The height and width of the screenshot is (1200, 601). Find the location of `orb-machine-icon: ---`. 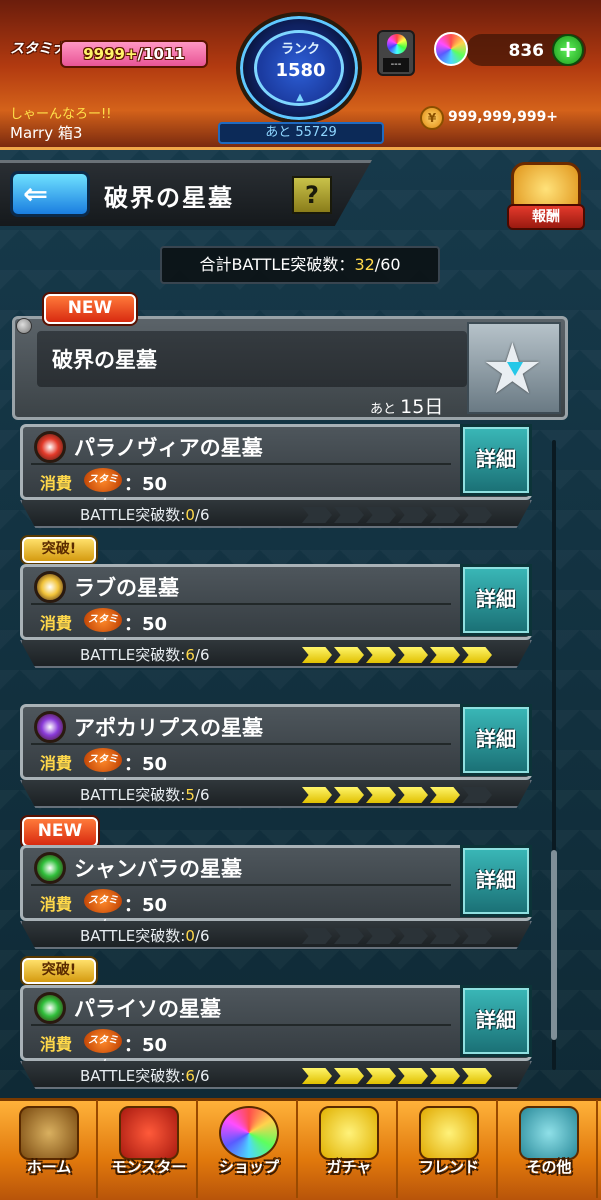

orb-machine-icon: --- is located at coordinates (396, 53).